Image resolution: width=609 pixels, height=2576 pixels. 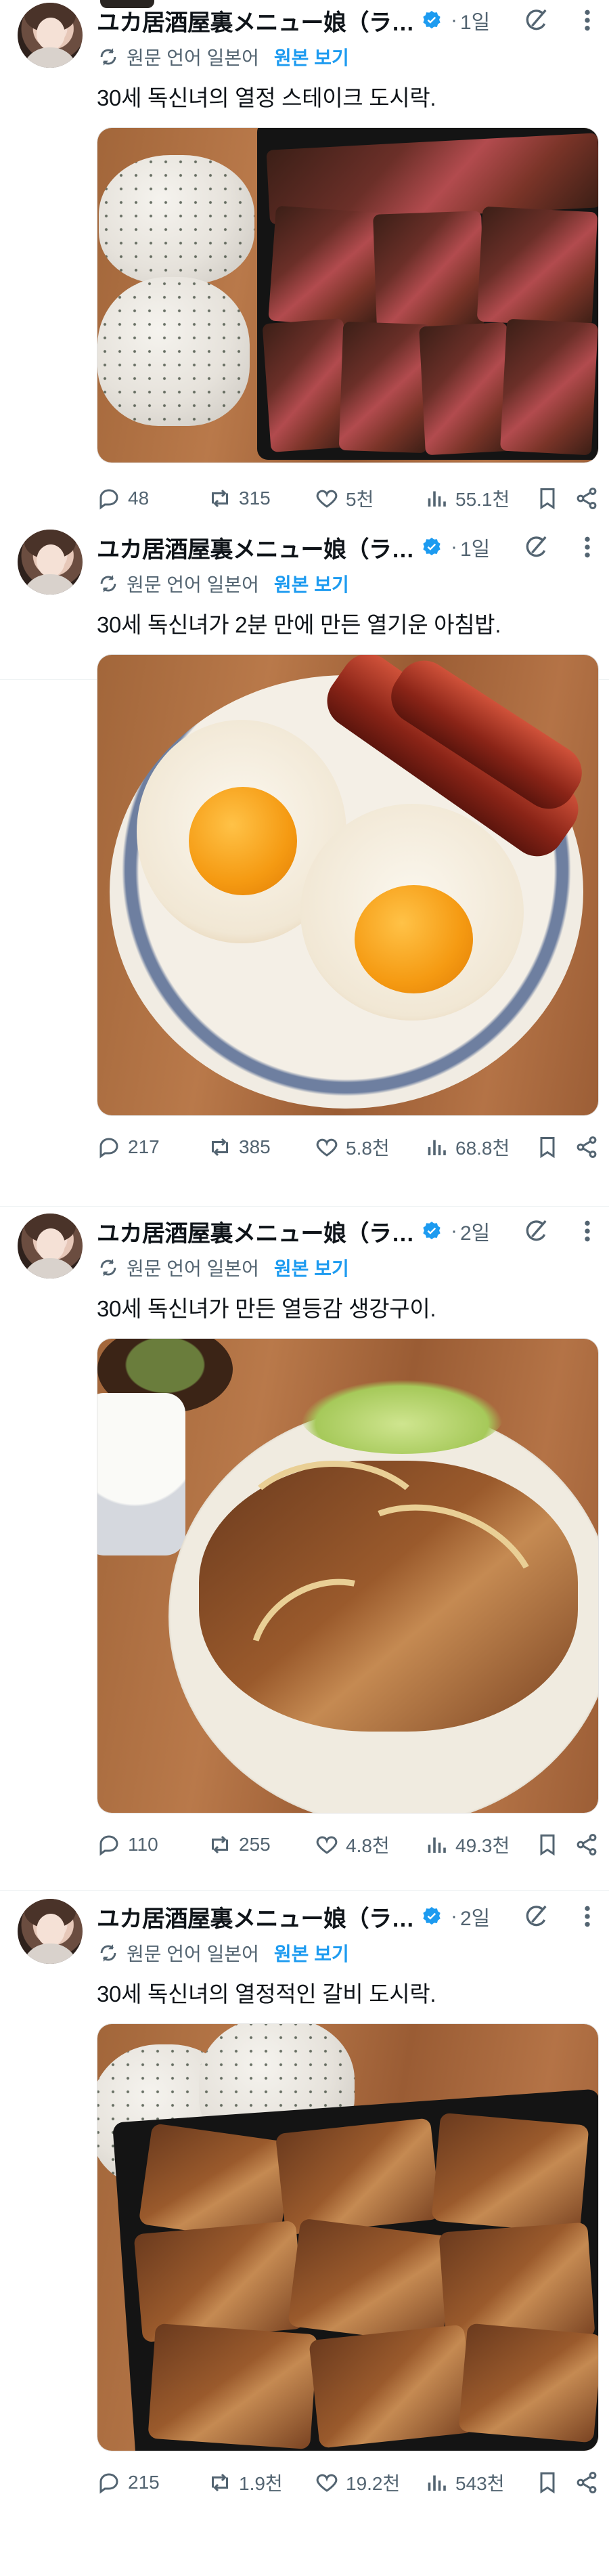 I want to click on tweet-photo-galbi-bento, so click(x=348, y=2237).